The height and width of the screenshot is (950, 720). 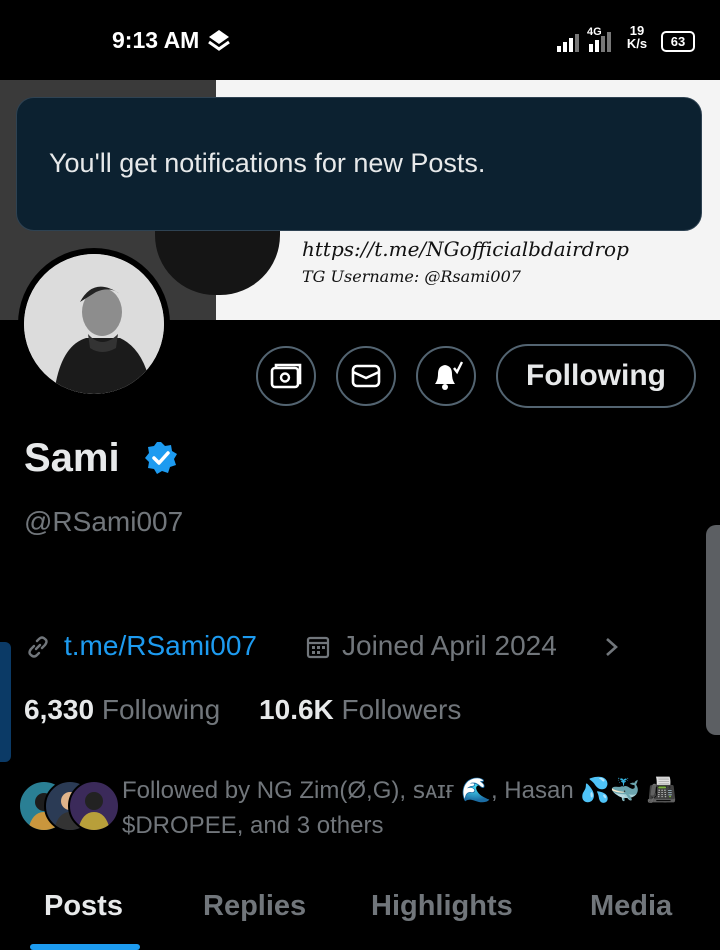 What do you see at coordinates (94, 806) in the screenshot?
I see `follower-avatar` at bounding box center [94, 806].